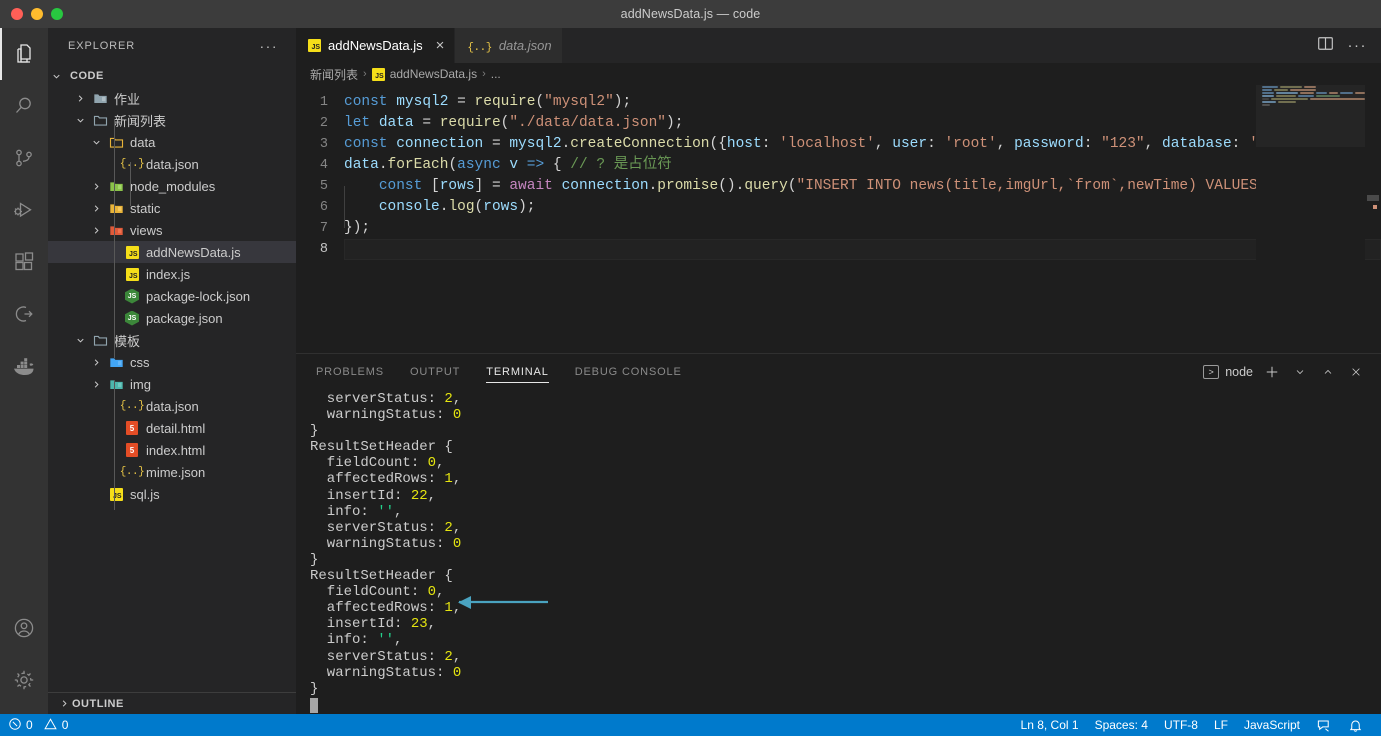  I want to click on activity-item-remote-explorer, so click(24, 314).